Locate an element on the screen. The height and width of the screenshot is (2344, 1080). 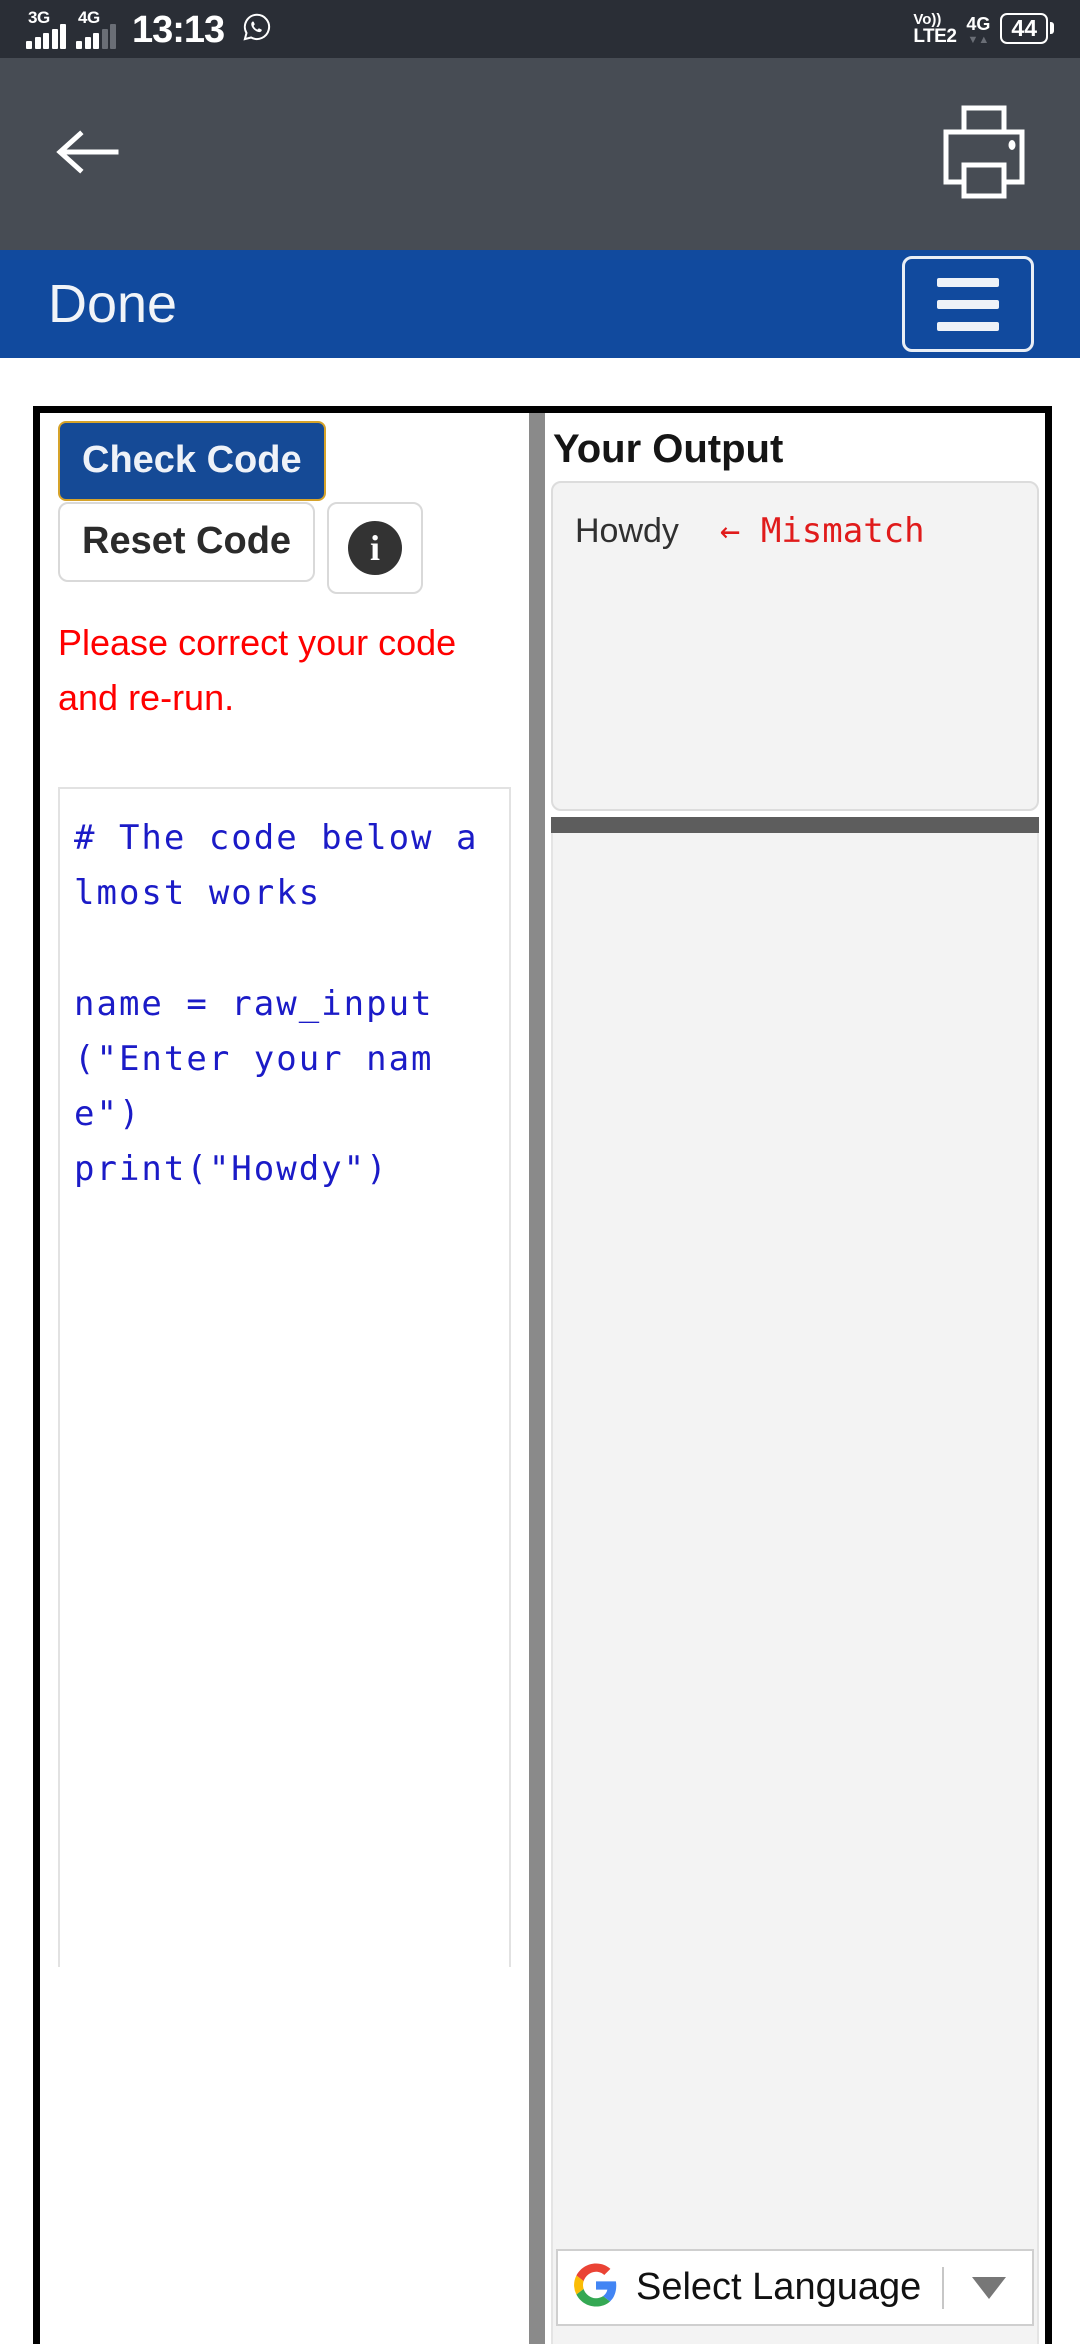
chevron-down-icon is located at coordinates (989, 2287).